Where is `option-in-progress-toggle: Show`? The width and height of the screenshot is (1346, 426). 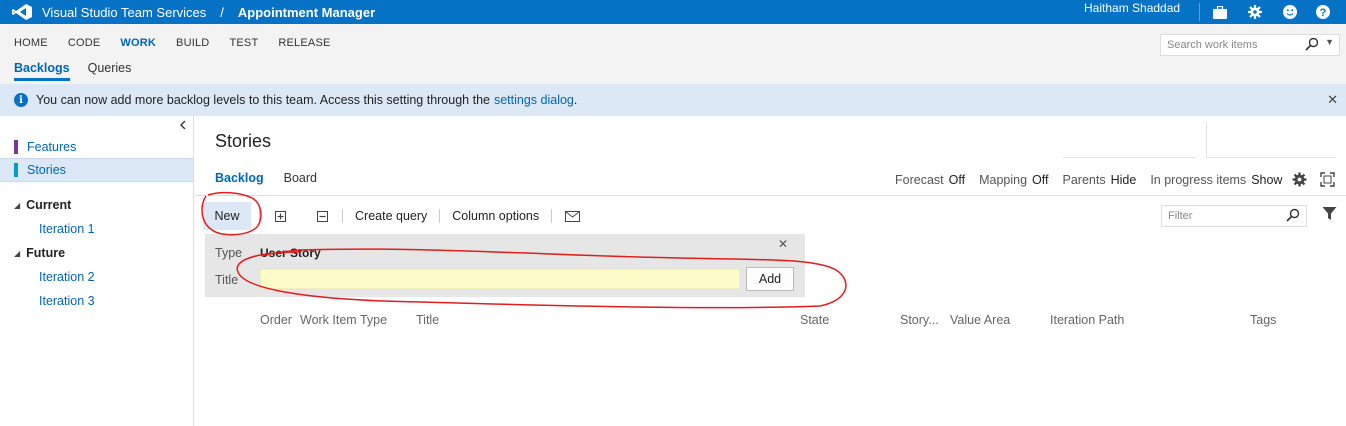 option-in-progress-toggle: Show is located at coordinates (1266, 180).